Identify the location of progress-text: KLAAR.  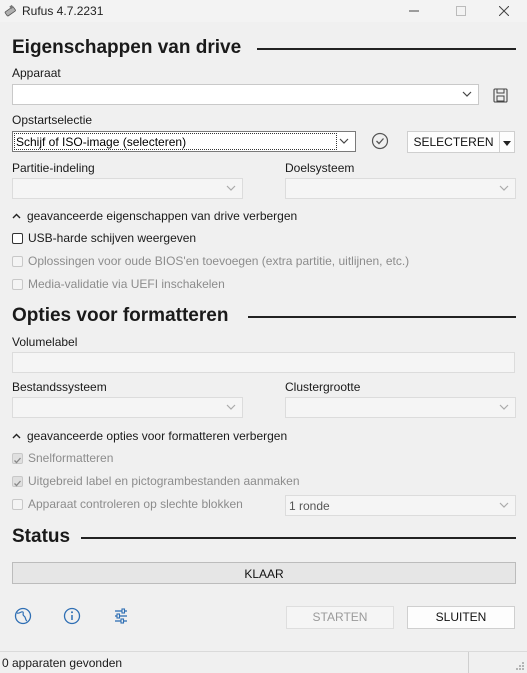
(264, 574).